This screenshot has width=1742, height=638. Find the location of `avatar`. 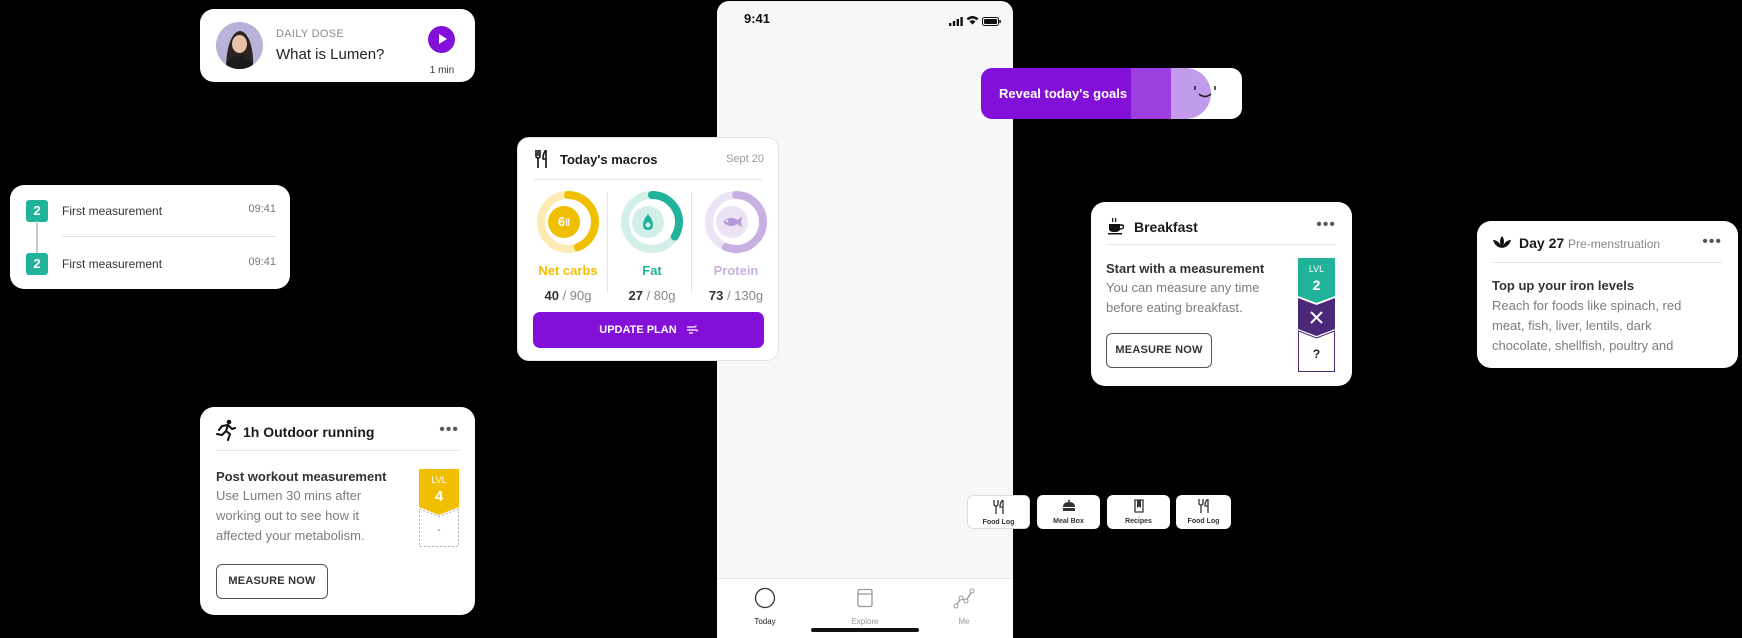

avatar is located at coordinates (239, 45).